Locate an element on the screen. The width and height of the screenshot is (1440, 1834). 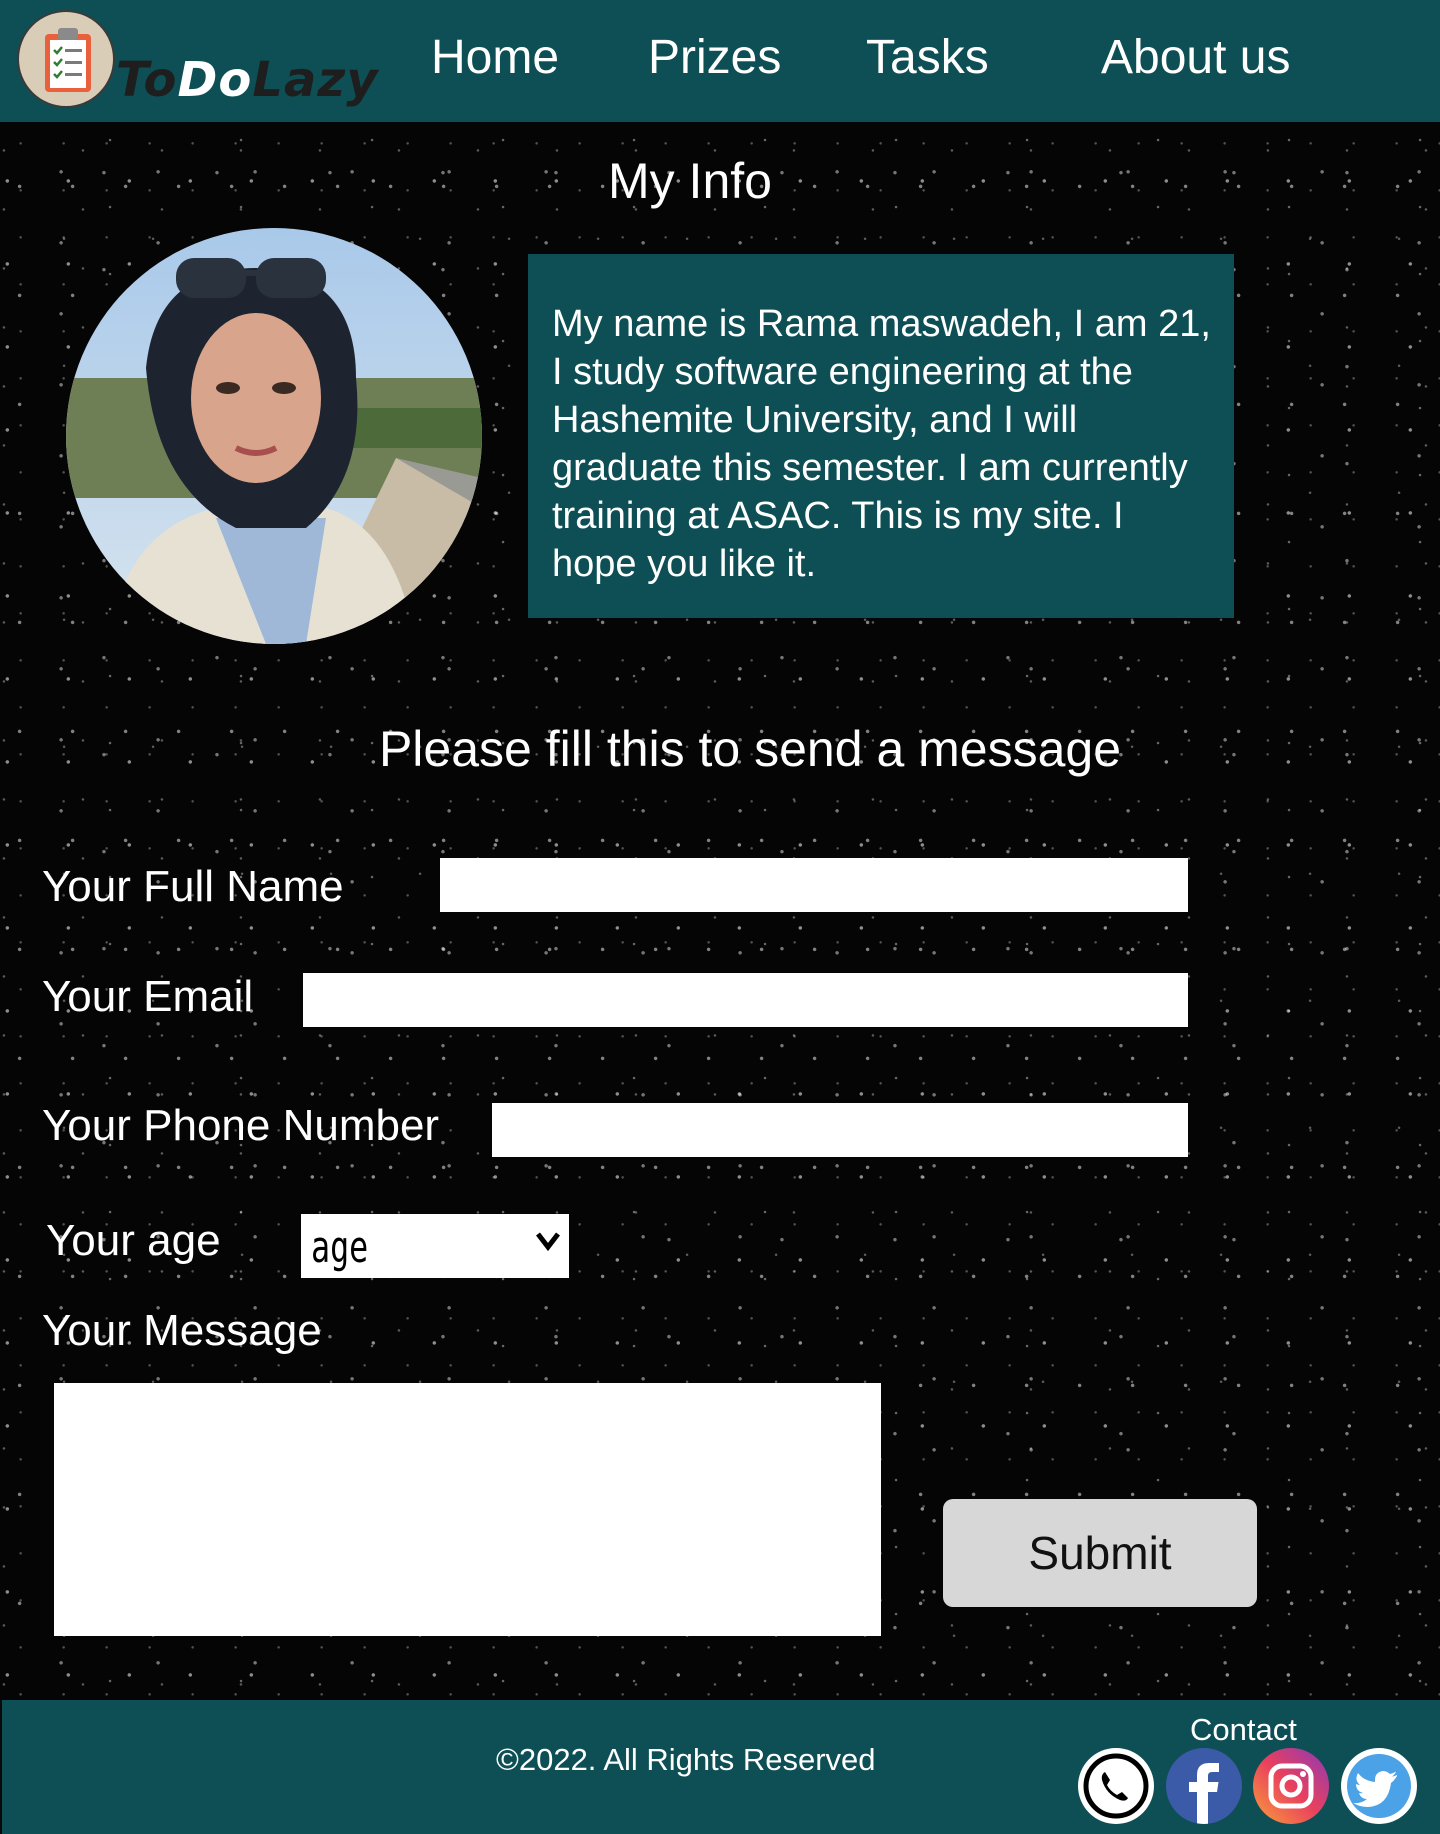
logo-icon is located at coordinates (66, 59).